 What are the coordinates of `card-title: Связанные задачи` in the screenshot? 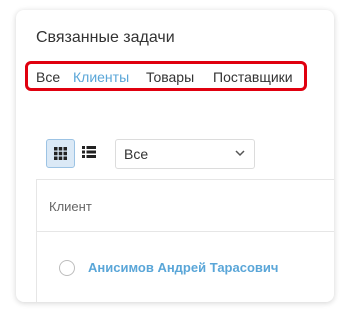 It's located at (105, 37).